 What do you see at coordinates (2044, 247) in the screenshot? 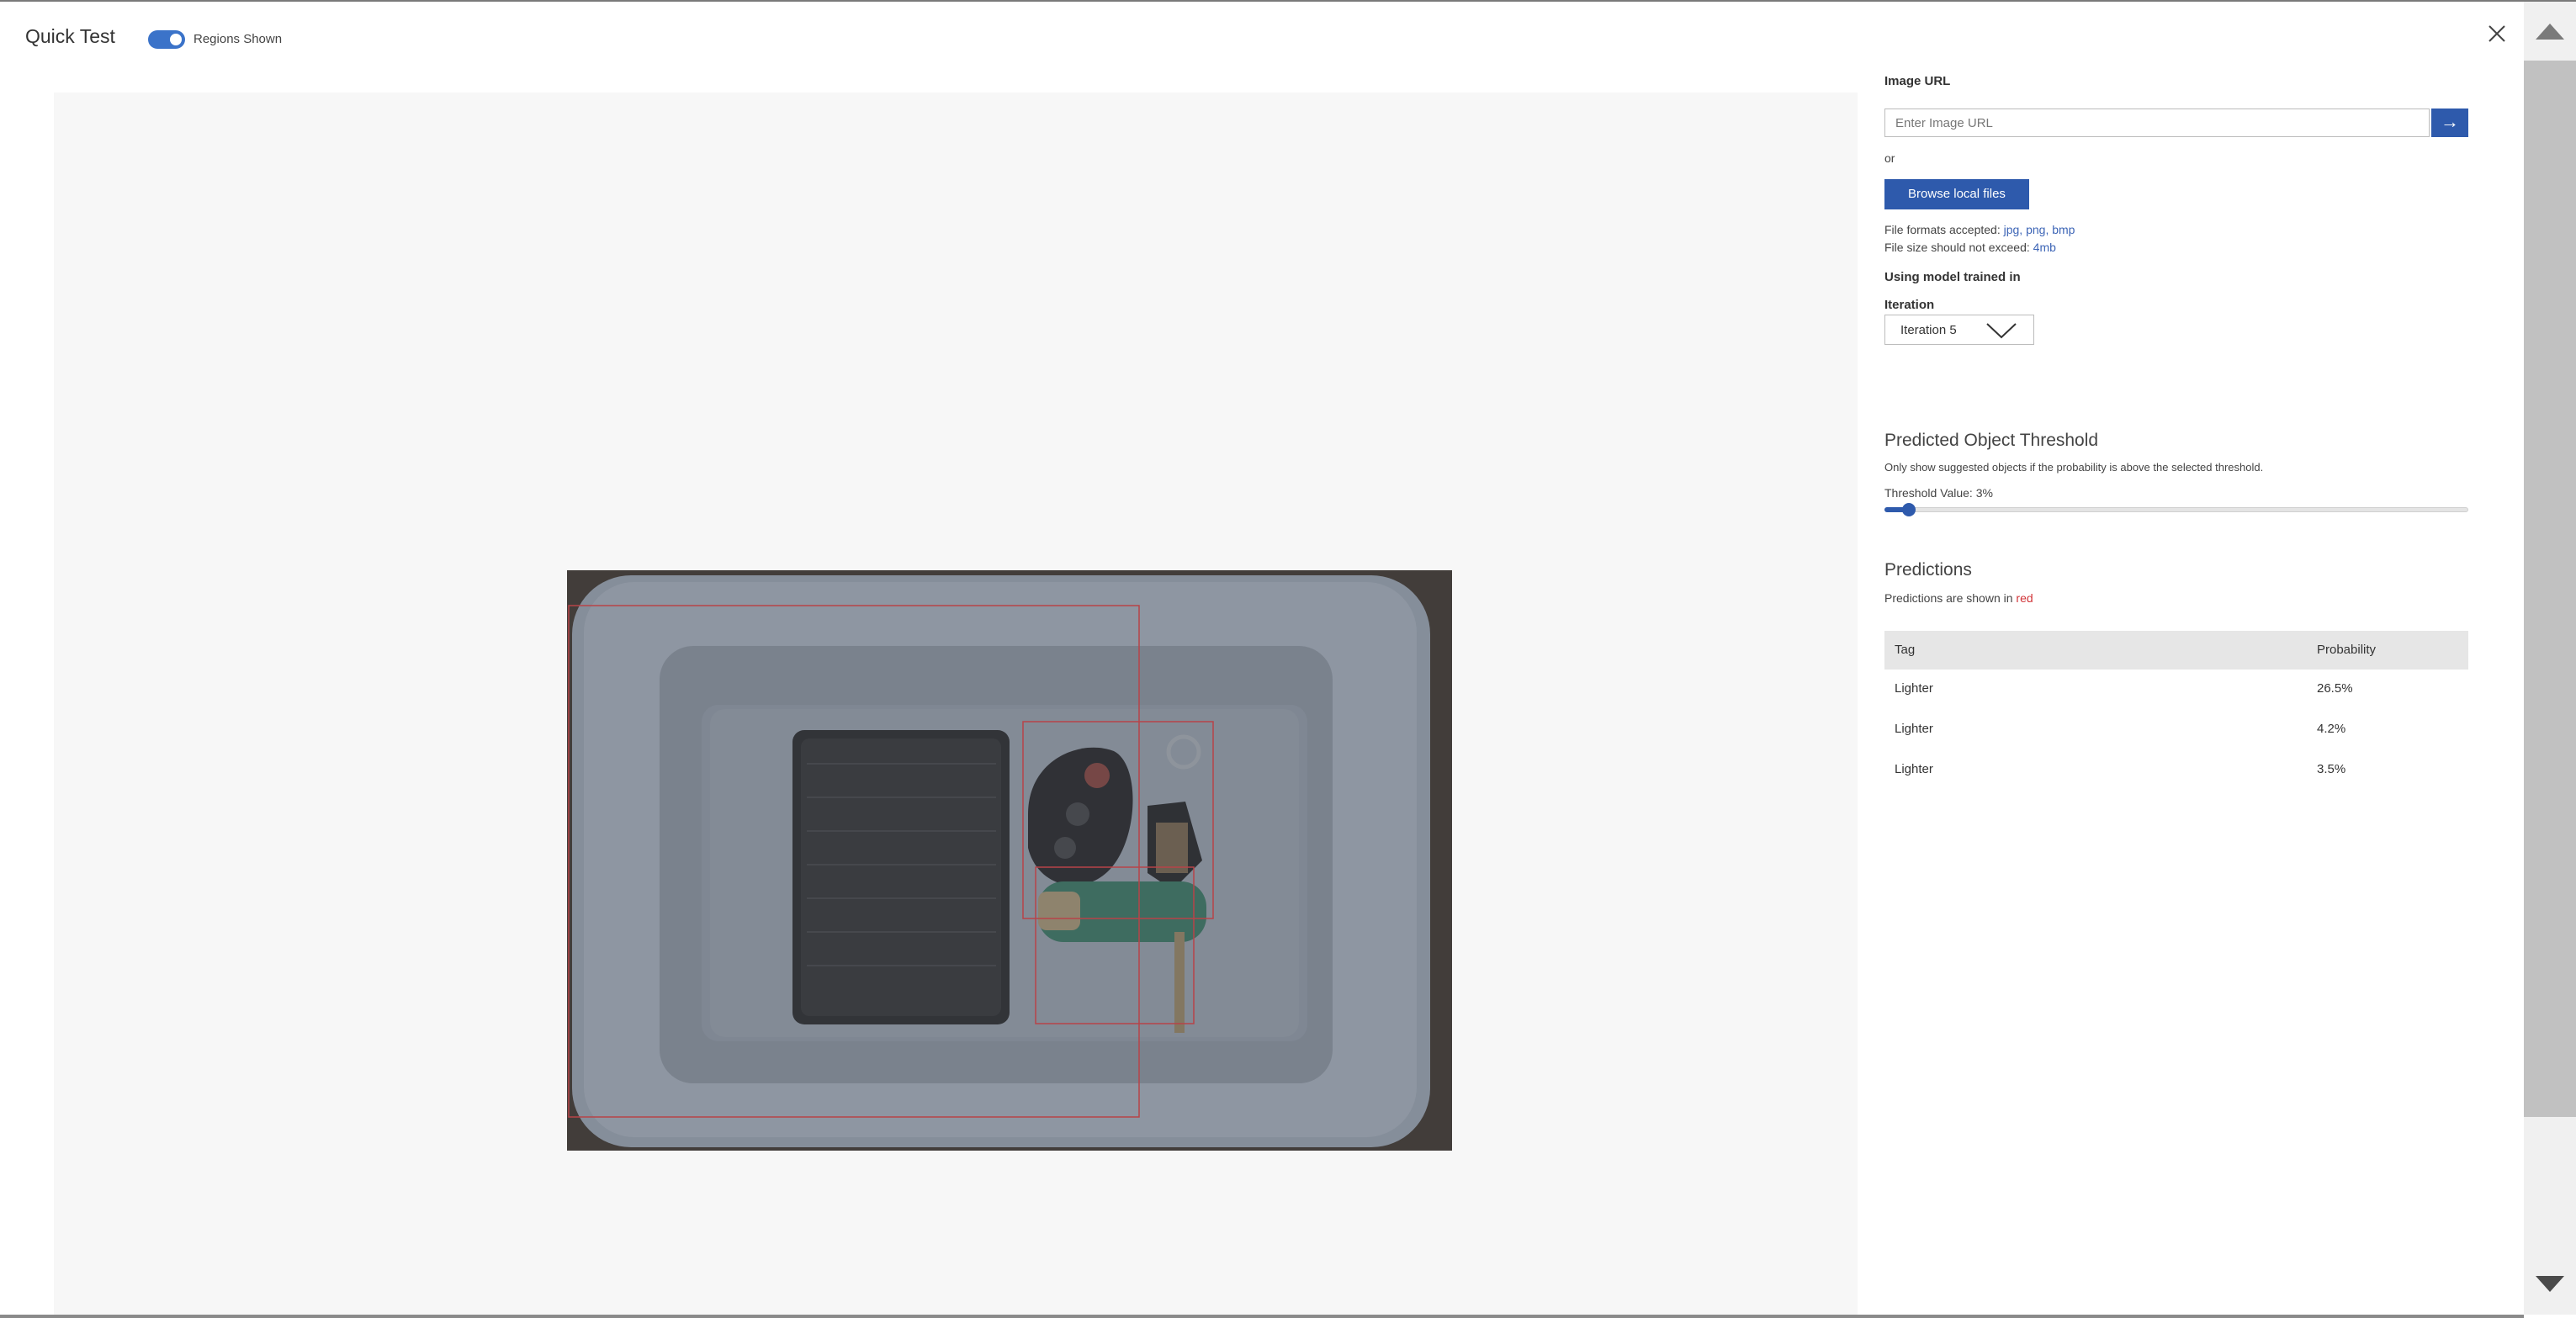
I see `file-size-value: 4mb` at bounding box center [2044, 247].